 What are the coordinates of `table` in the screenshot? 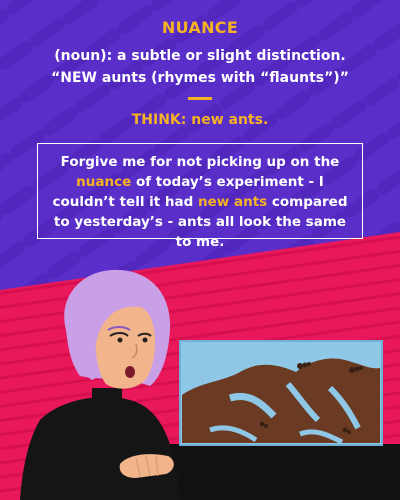 It's located at (285, 472).